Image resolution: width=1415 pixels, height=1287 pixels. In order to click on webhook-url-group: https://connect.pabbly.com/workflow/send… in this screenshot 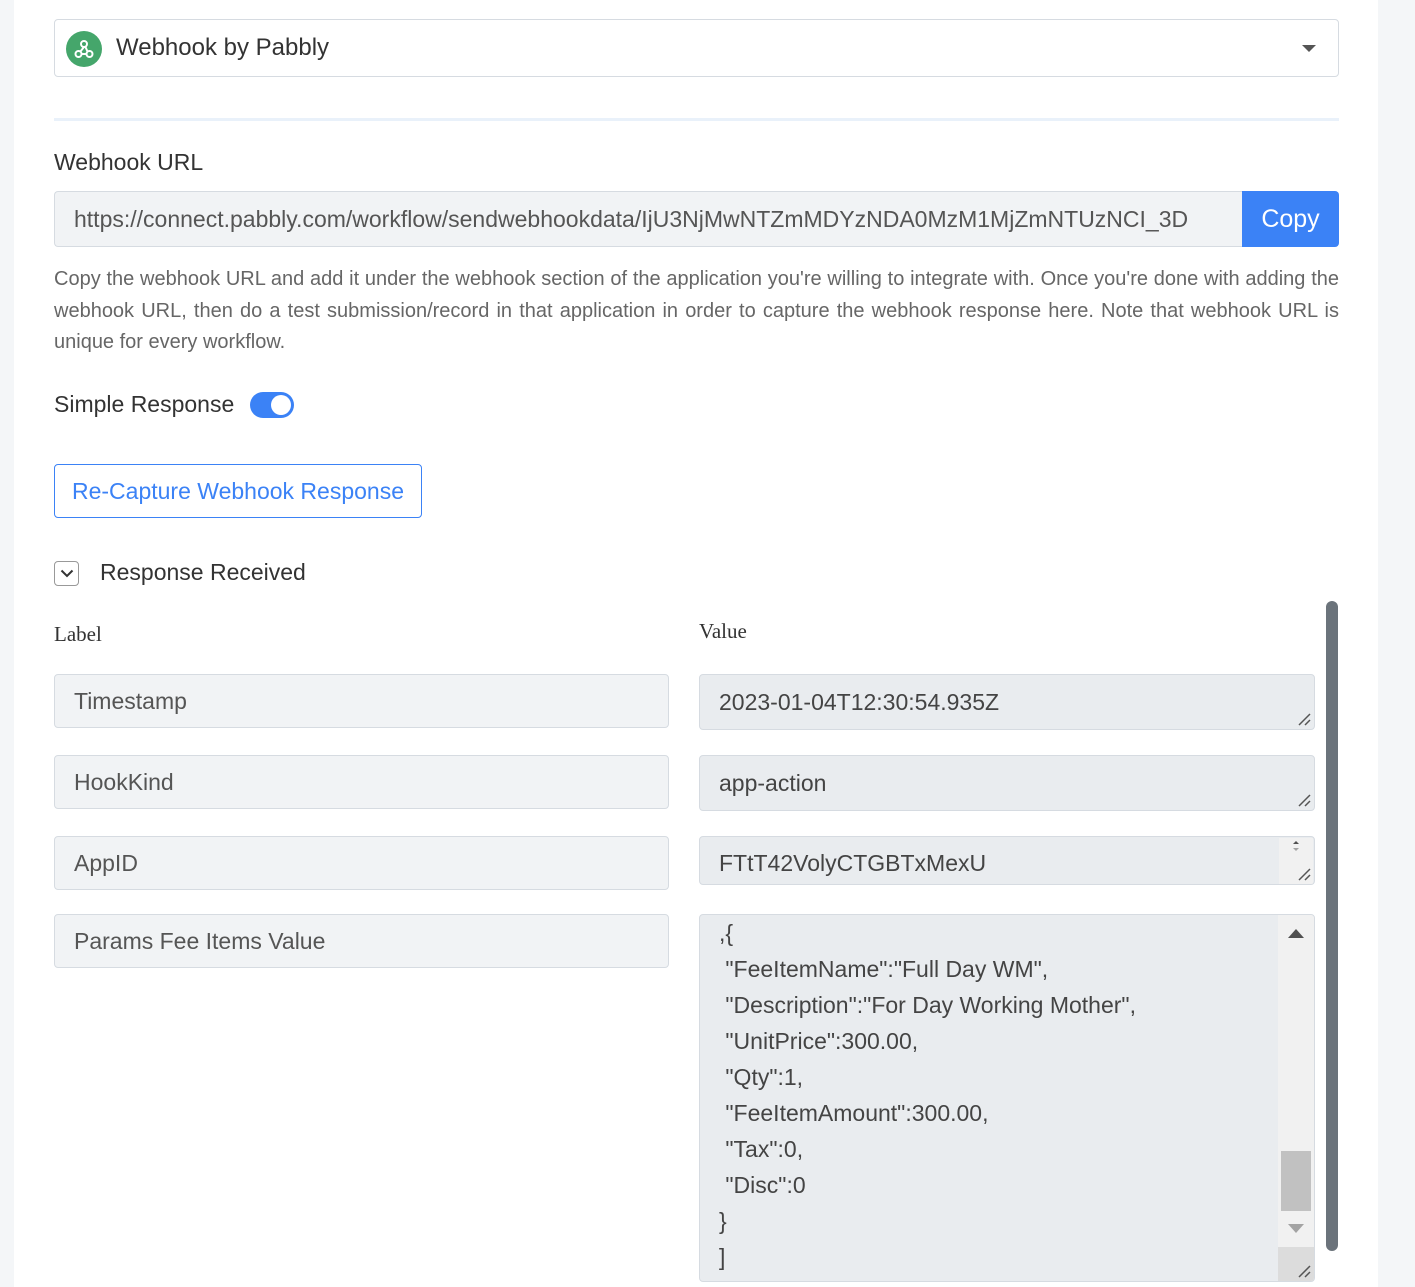, I will do `click(696, 219)`.